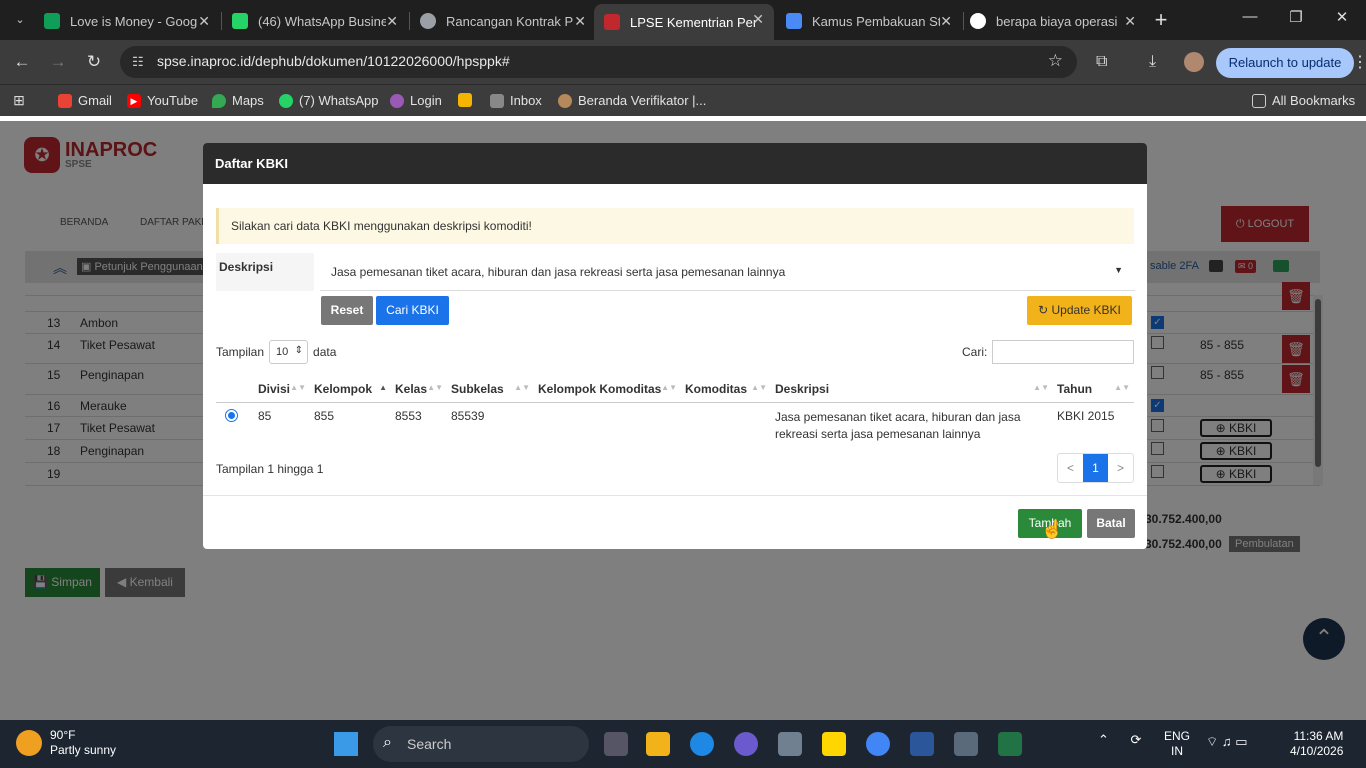 The width and height of the screenshot is (1366, 768). What do you see at coordinates (20, 20) in the screenshot?
I see `tab-search-chevron-icon: ⌄` at bounding box center [20, 20].